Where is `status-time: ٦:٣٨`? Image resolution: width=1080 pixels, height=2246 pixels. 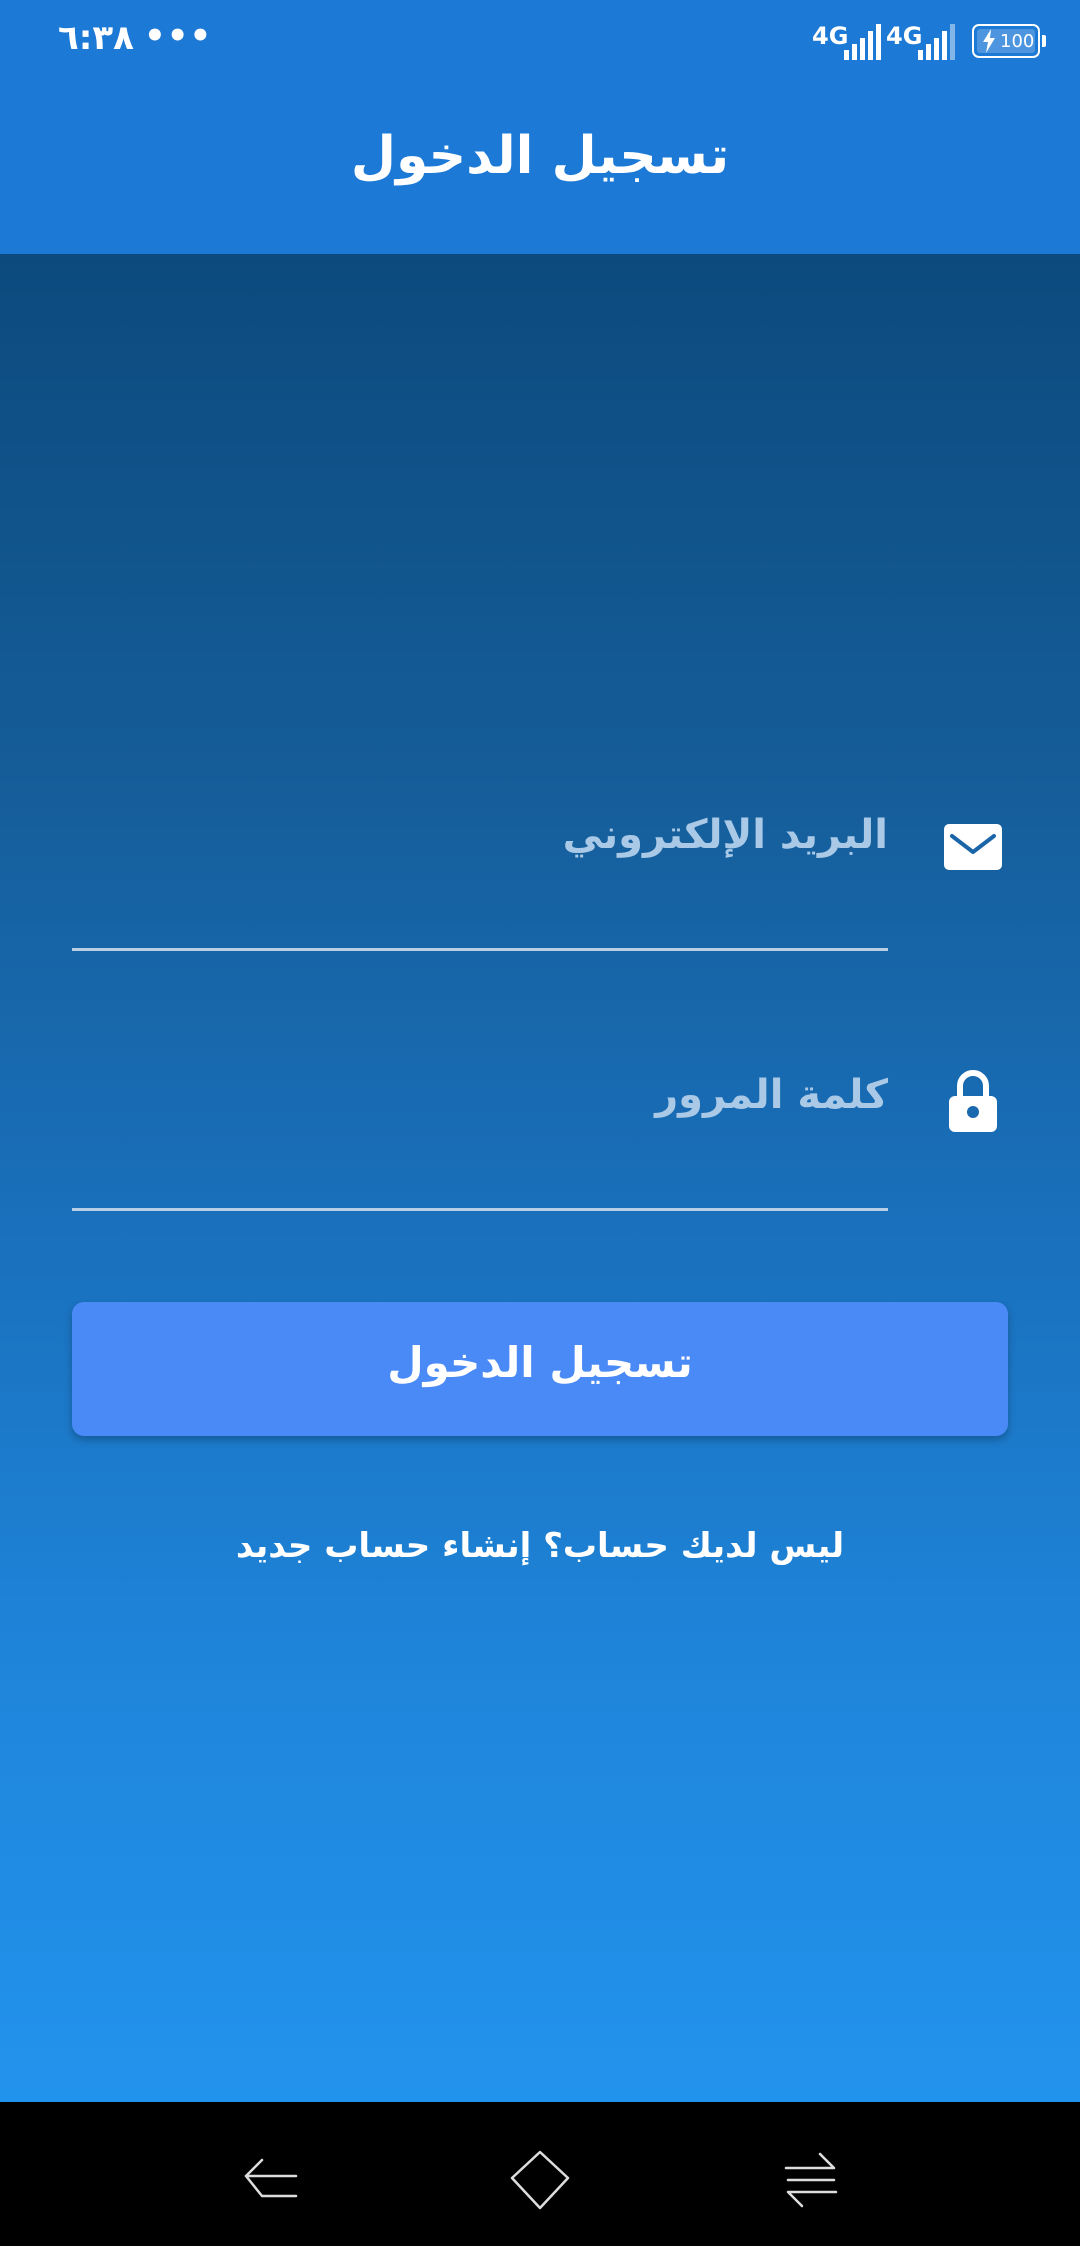
status-time: ٦:٣٨ is located at coordinates (96, 38).